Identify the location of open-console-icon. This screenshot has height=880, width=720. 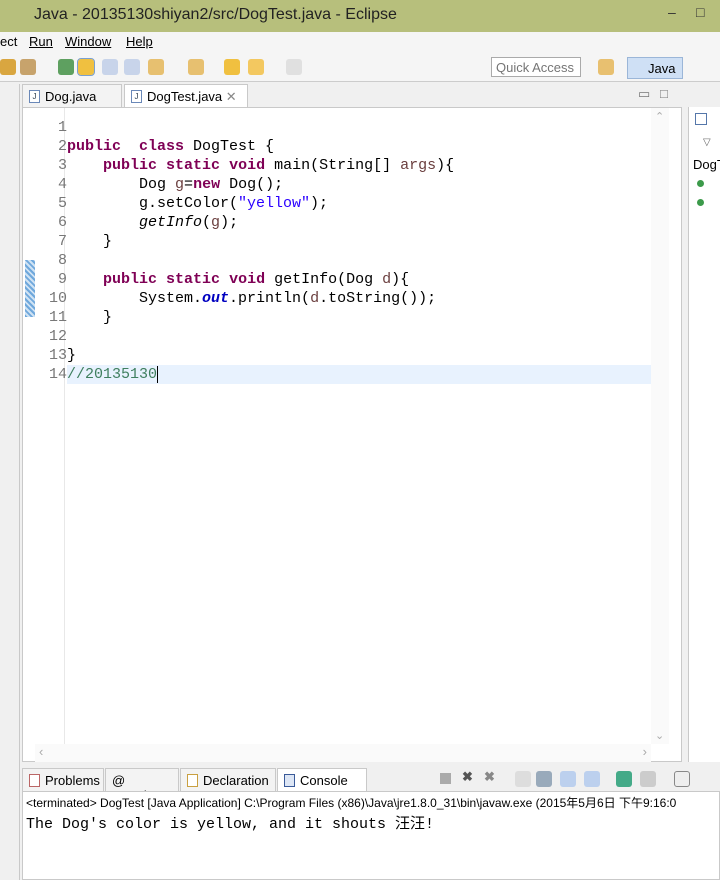
(682, 779).